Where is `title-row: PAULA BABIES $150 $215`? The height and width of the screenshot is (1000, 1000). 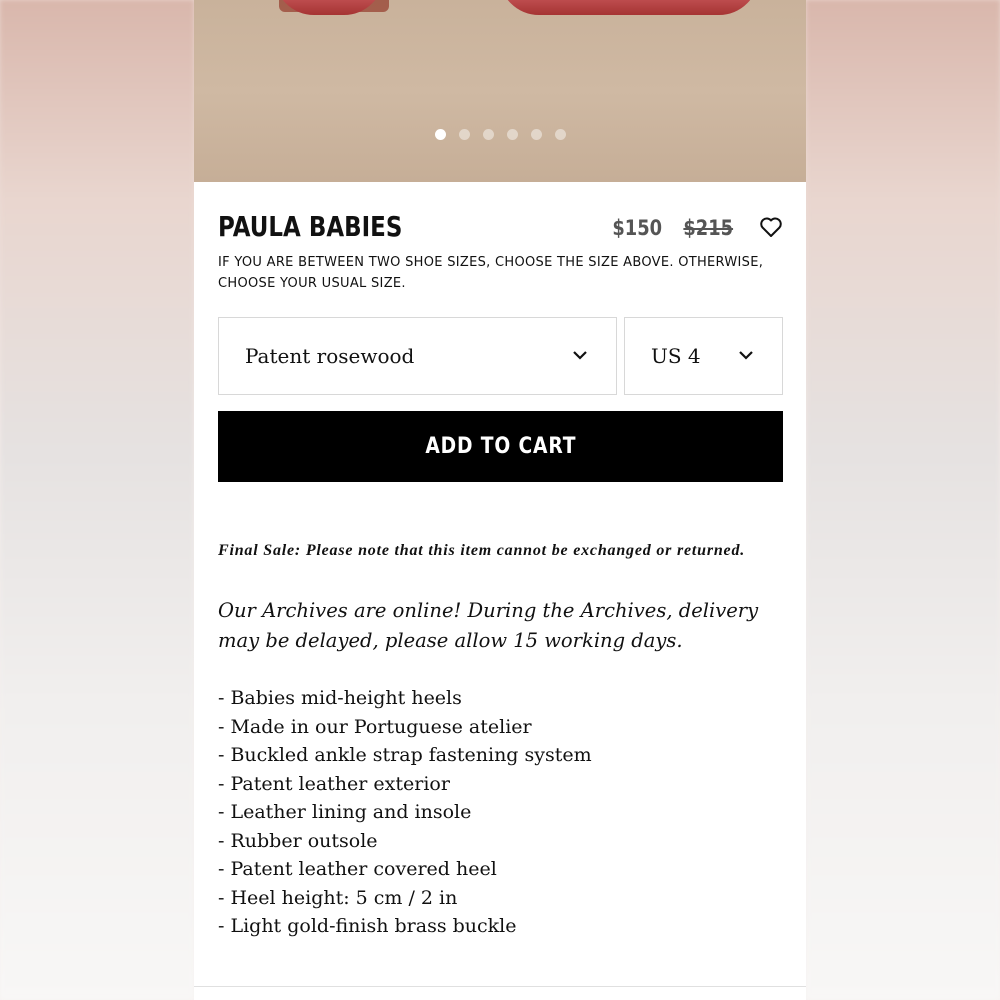 title-row: PAULA BABIES $150 $215 is located at coordinates (500, 217).